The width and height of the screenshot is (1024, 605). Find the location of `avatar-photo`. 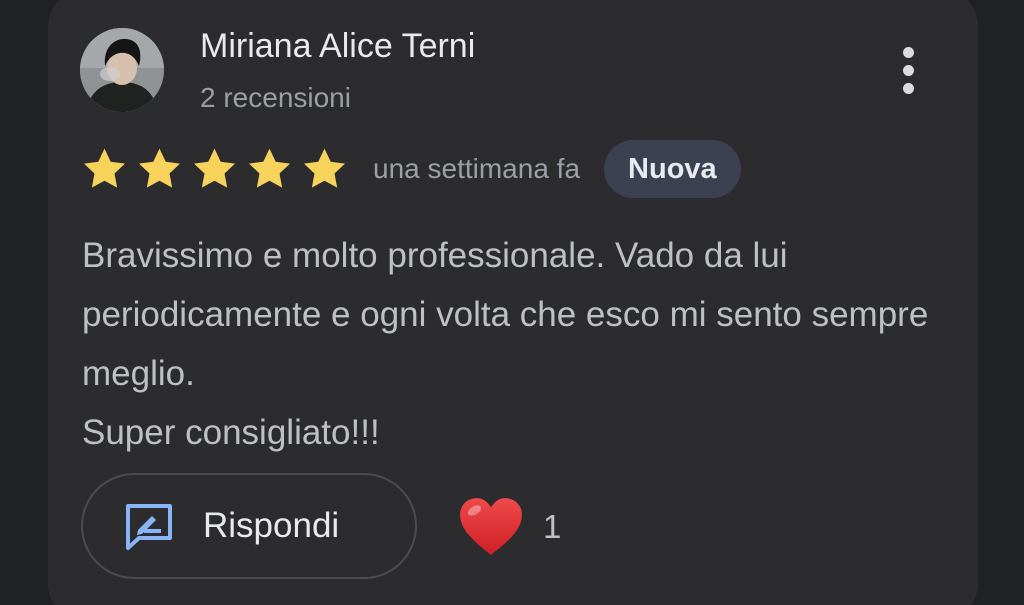

avatar-photo is located at coordinates (122, 70).